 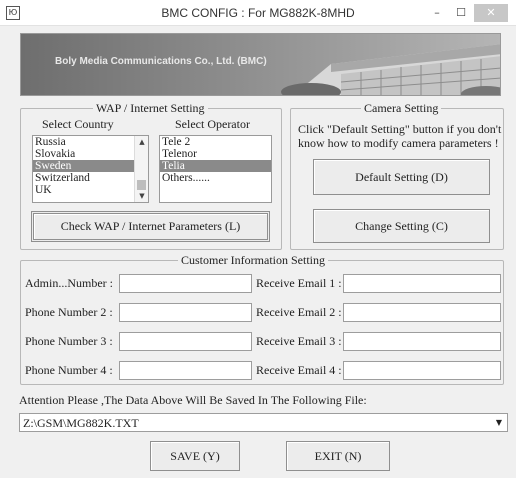 I want to click on default-setting-button: Default Setting (D), so click(x=401, y=177).